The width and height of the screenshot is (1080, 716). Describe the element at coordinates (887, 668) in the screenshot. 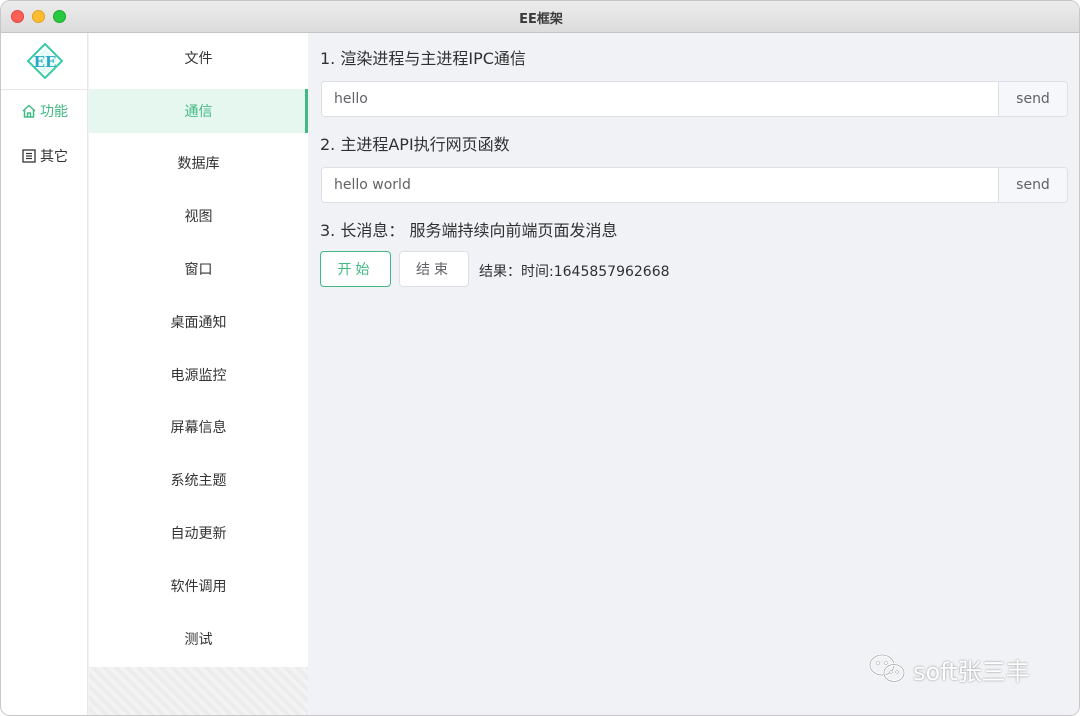

I see `wechat-icon` at that location.